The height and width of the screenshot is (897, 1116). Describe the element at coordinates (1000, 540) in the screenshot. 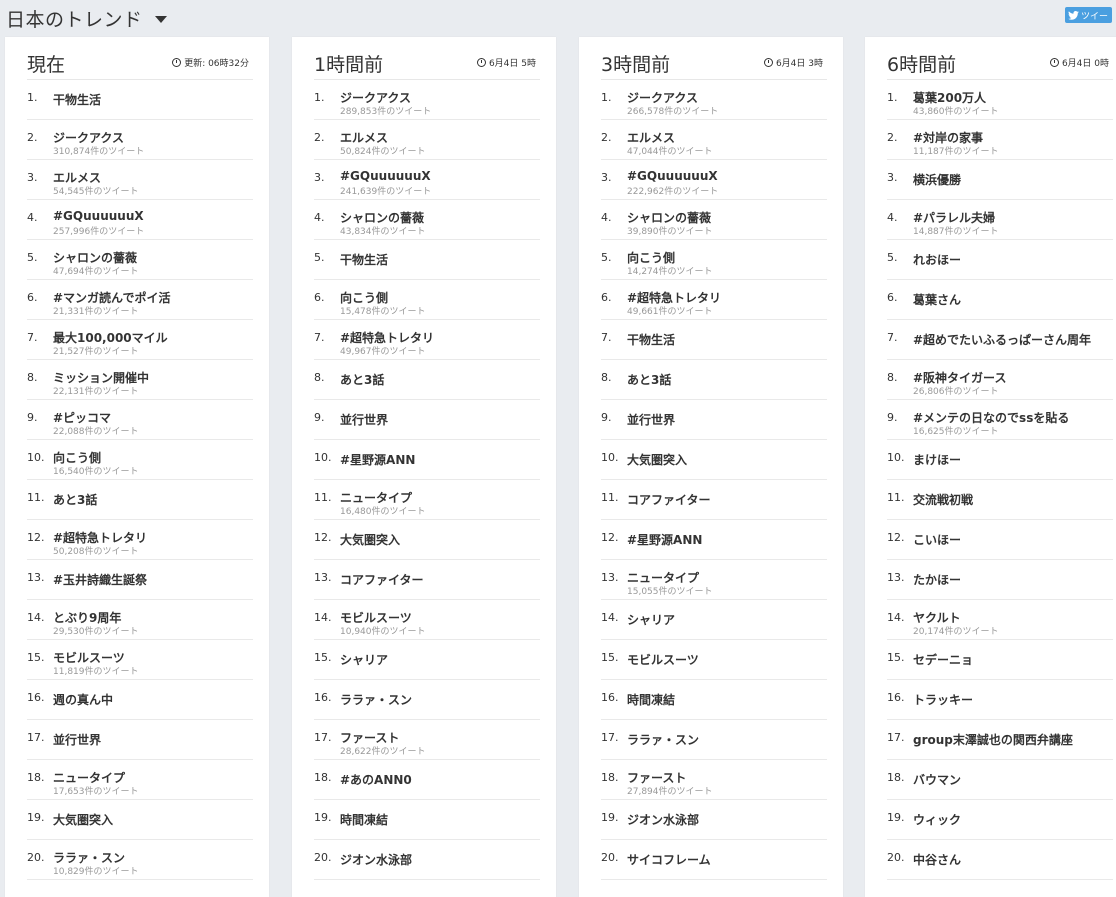

I see `trend-item: 12. こいほー` at that location.